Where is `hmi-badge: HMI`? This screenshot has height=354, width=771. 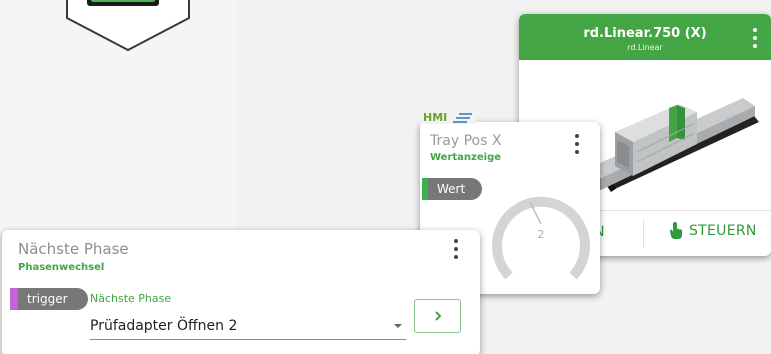 hmi-badge: HMI is located at coordinates (448, 117).